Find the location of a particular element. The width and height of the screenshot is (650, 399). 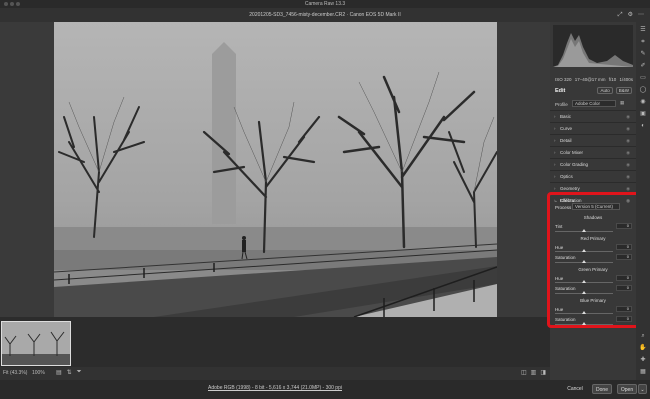

close-dot is located at coordinates (6, 4).